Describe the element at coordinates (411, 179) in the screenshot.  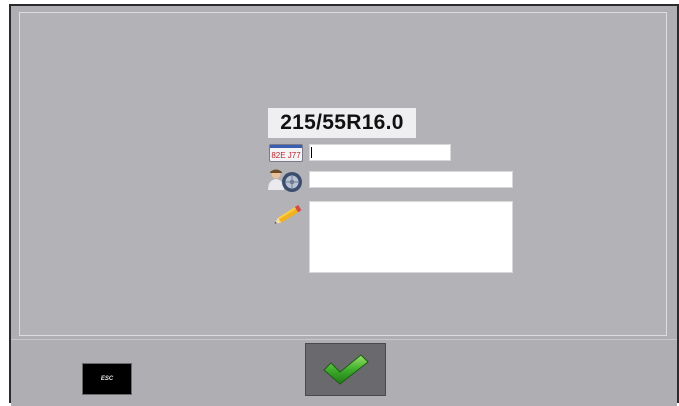
I see `customer-input` at that location.